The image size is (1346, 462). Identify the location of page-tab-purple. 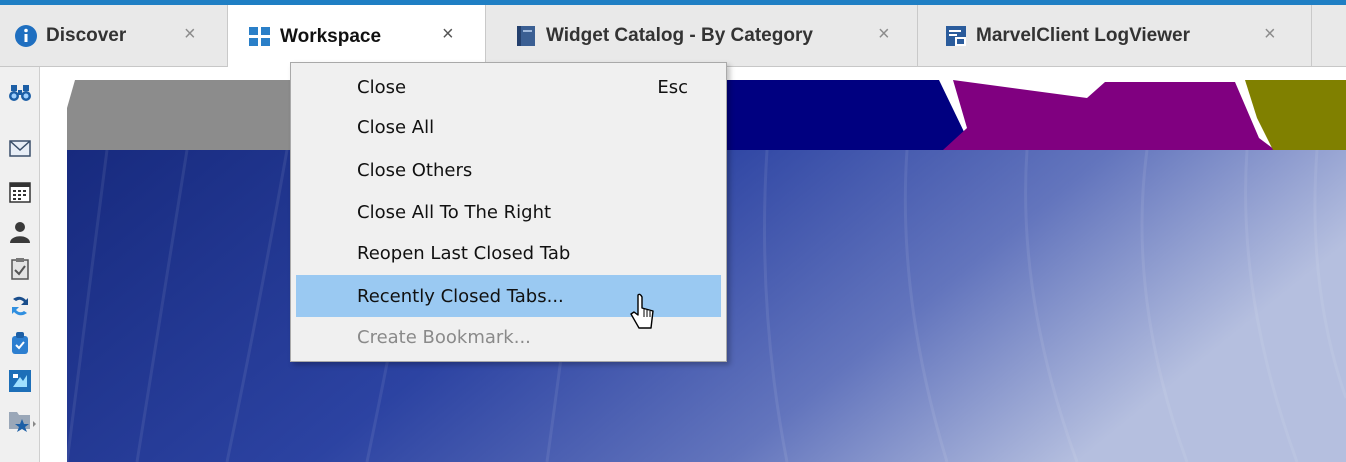
(1109, 115).